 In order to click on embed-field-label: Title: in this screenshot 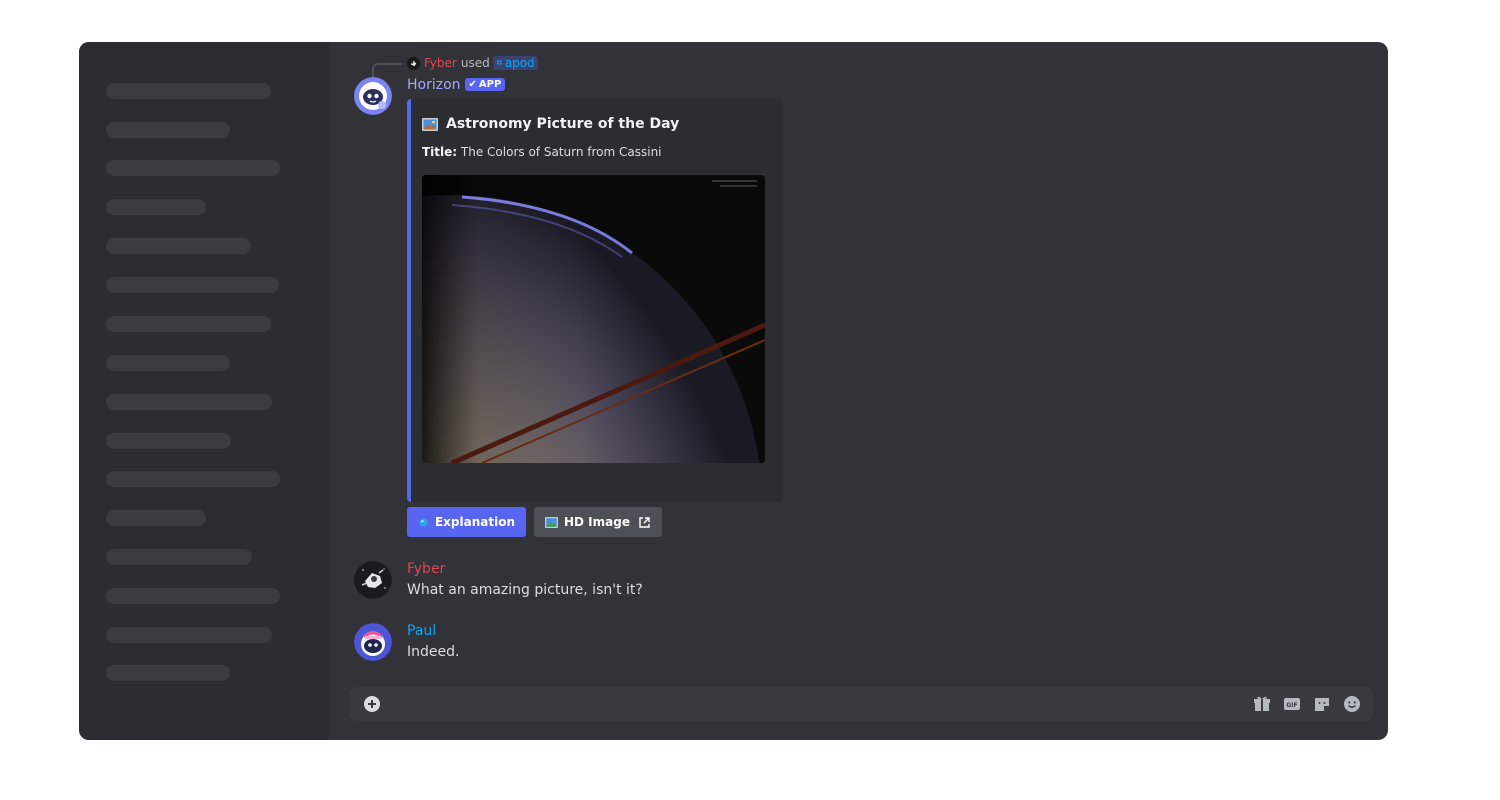, I will do `click(440, 152)`.